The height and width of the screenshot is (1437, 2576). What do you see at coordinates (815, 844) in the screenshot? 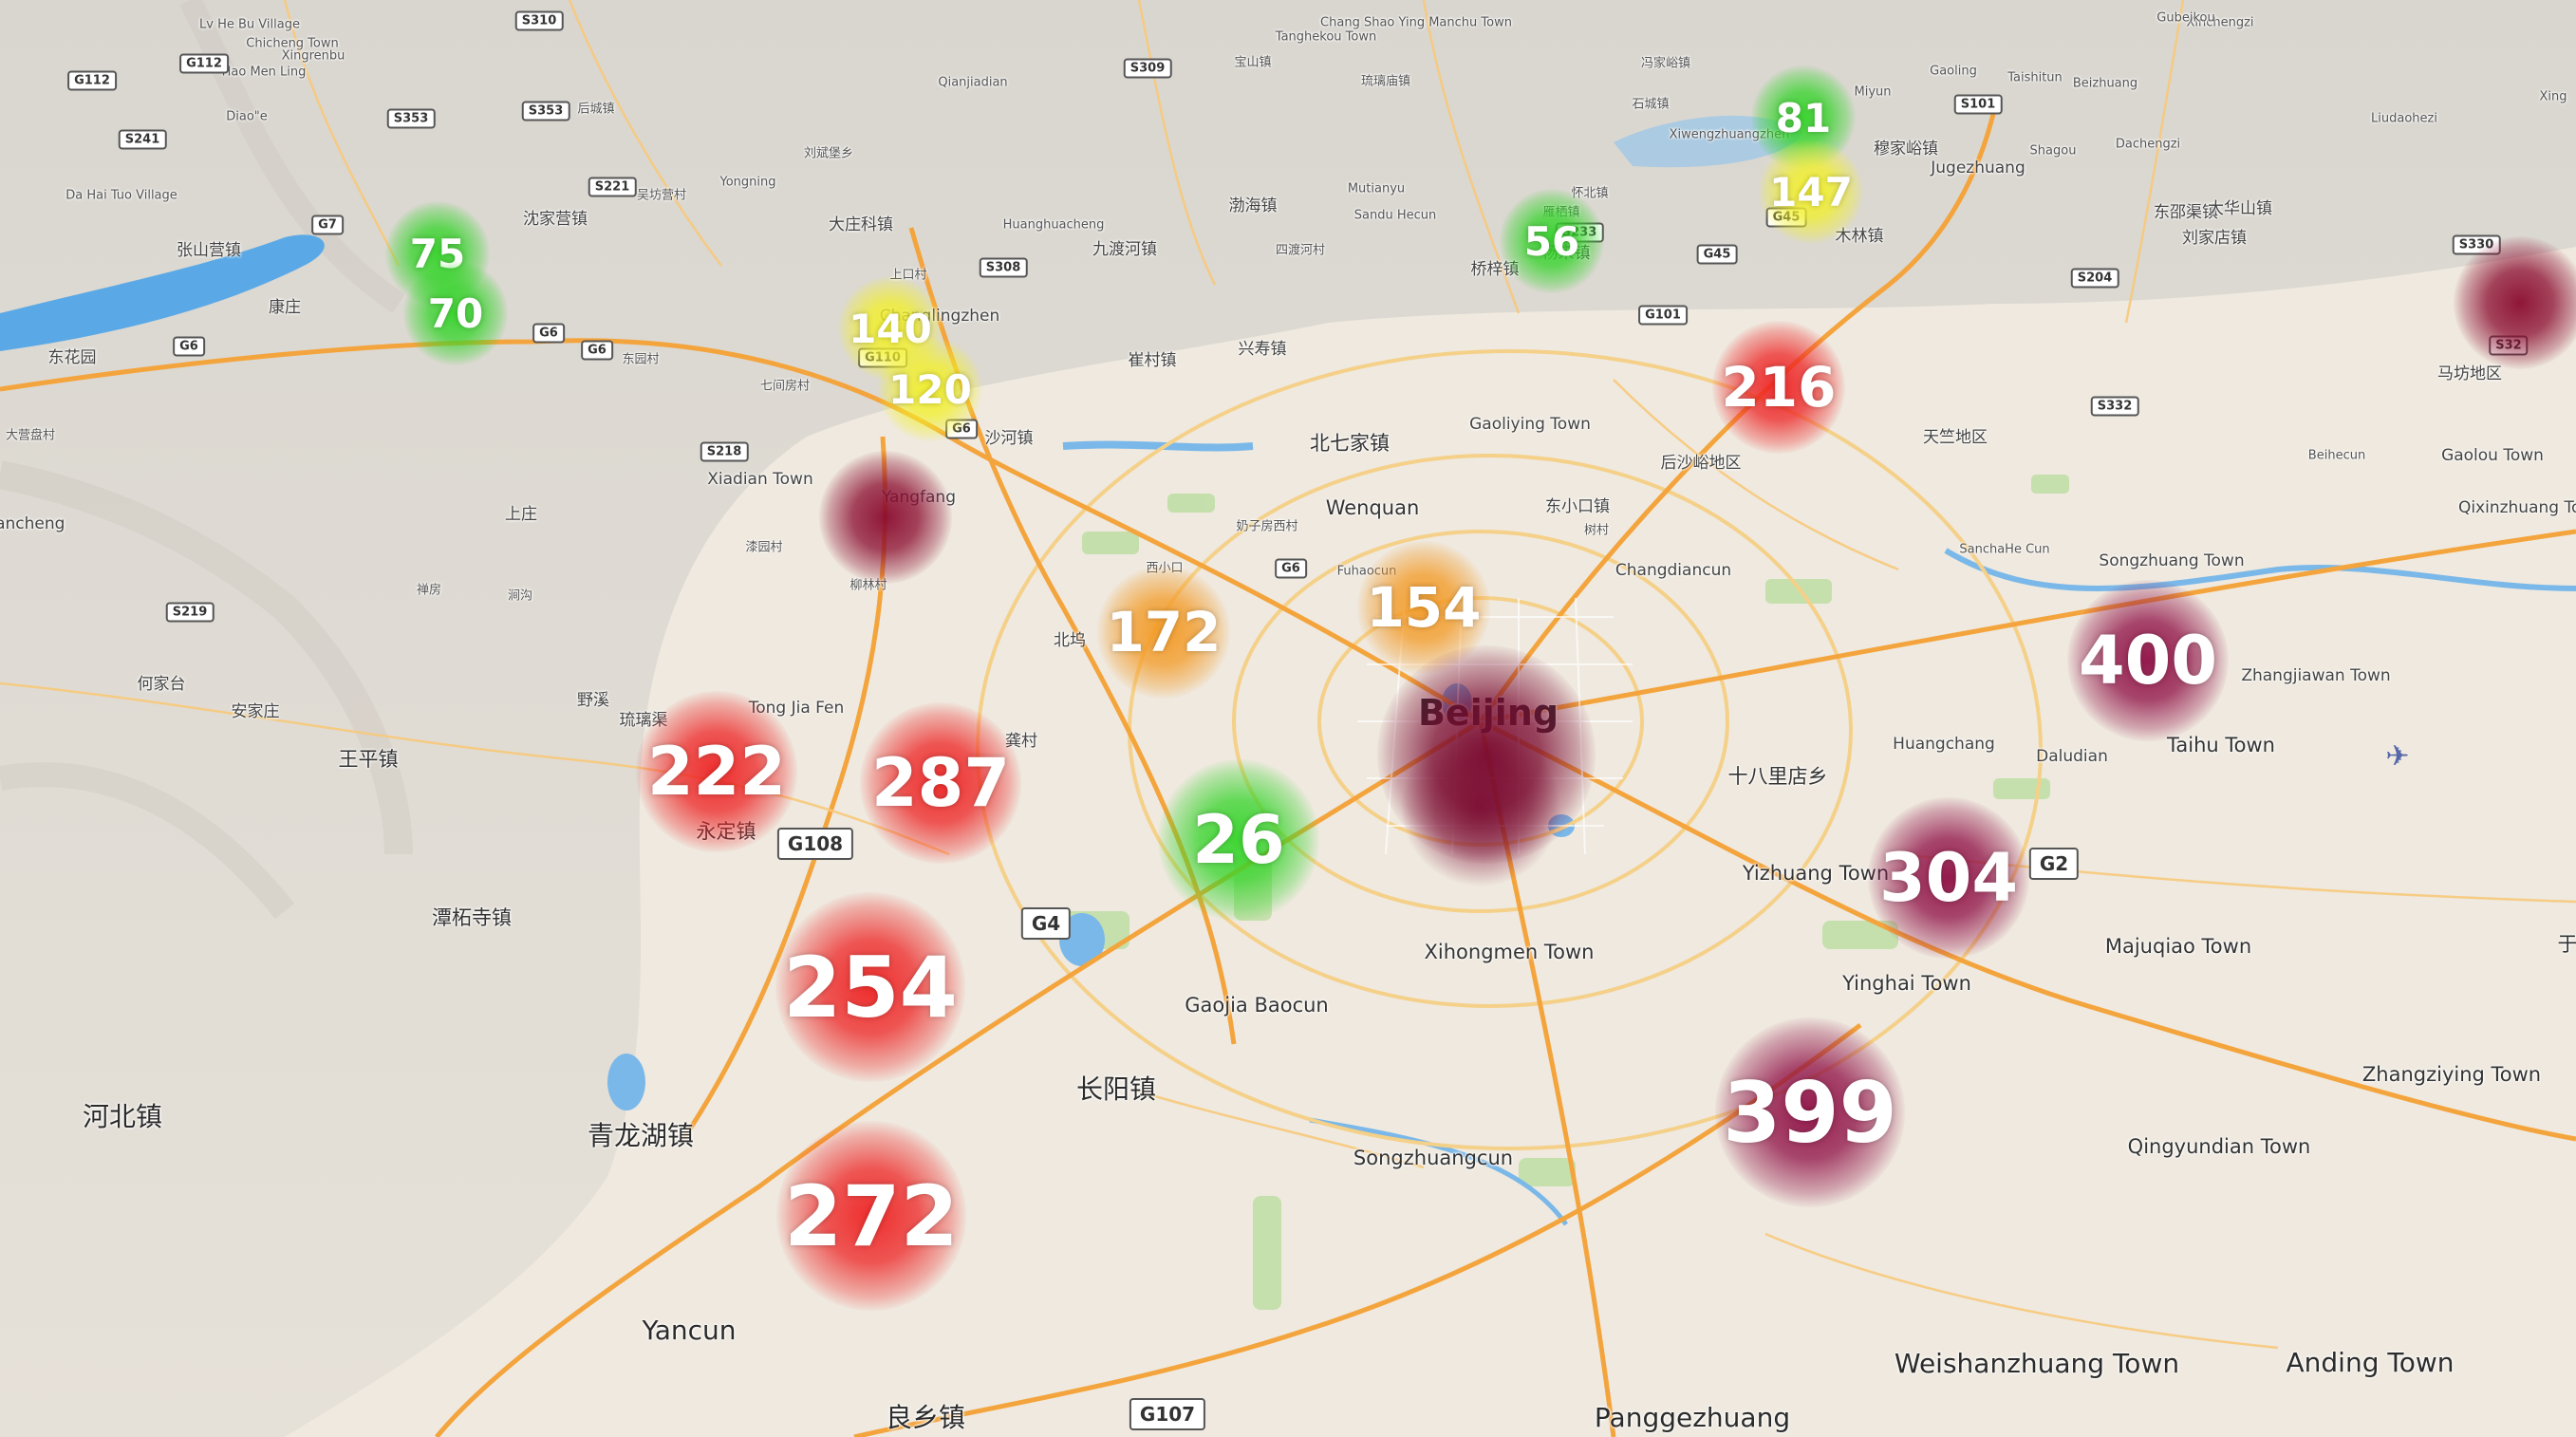
I see `road-shield-g108: G108` at bounding box center [815, 844].